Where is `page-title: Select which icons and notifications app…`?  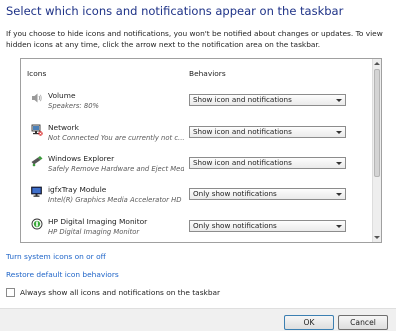 page-title: Select which icons and notifications app… is located at coordinates (175, 11).